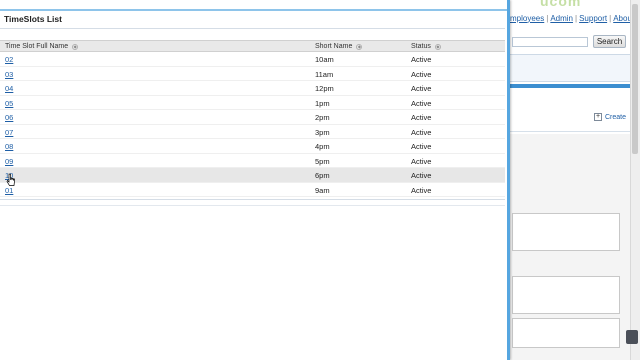  Describe the element at coordinates (10, 179) in the screenshot. I see `pointer-cursor-icon` at that location.